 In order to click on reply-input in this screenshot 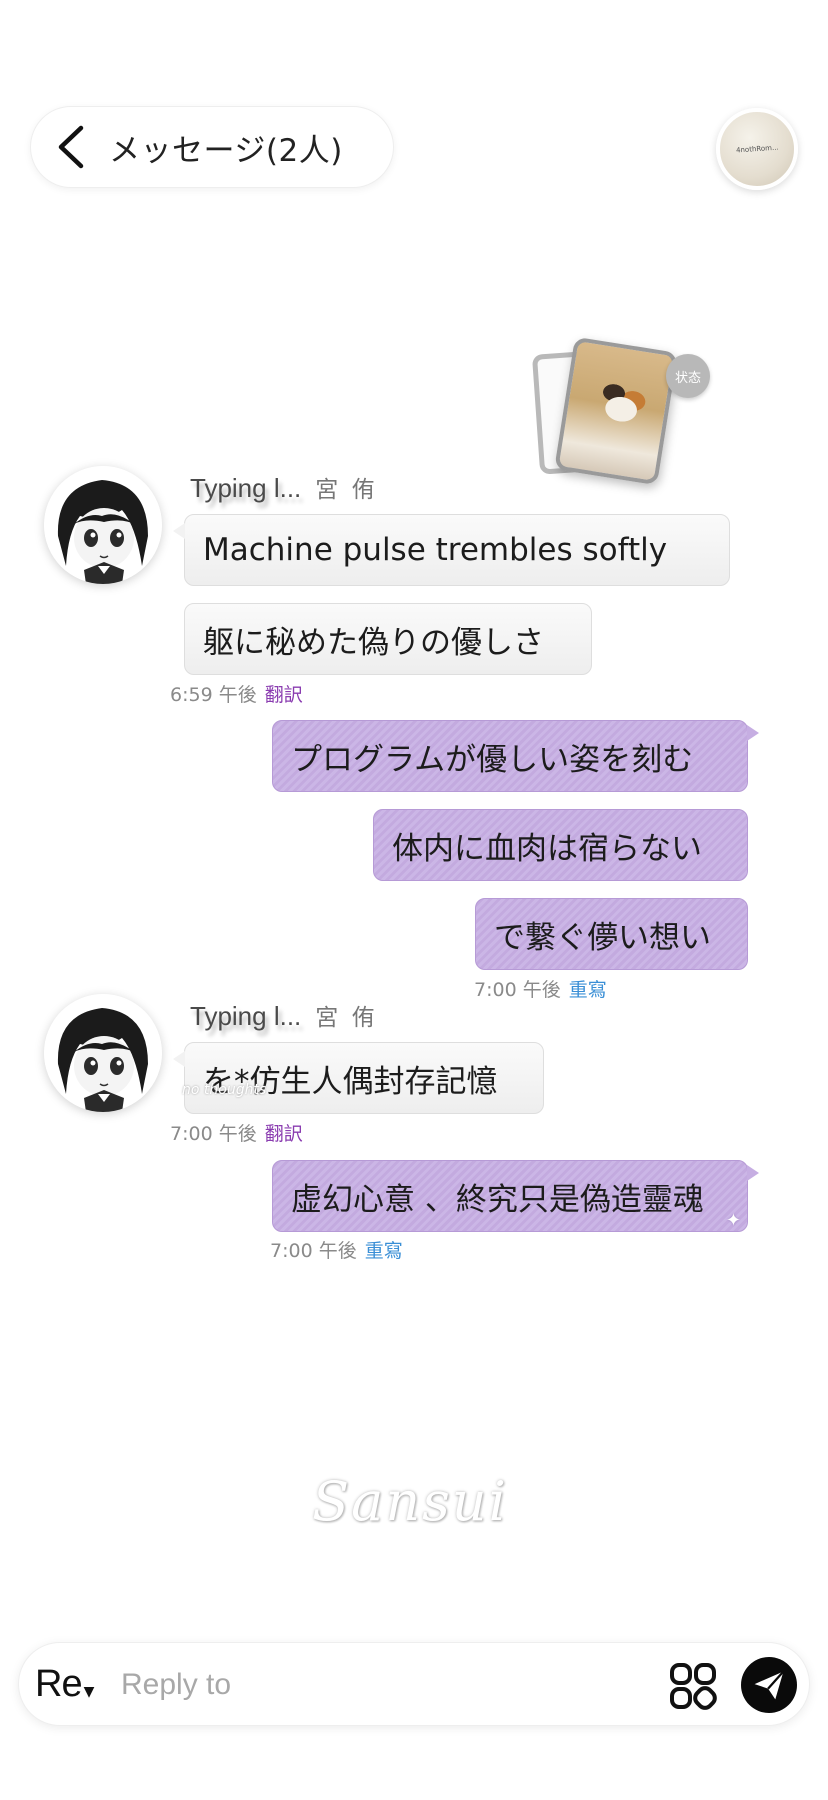, I will do `click(381, 1685)`.